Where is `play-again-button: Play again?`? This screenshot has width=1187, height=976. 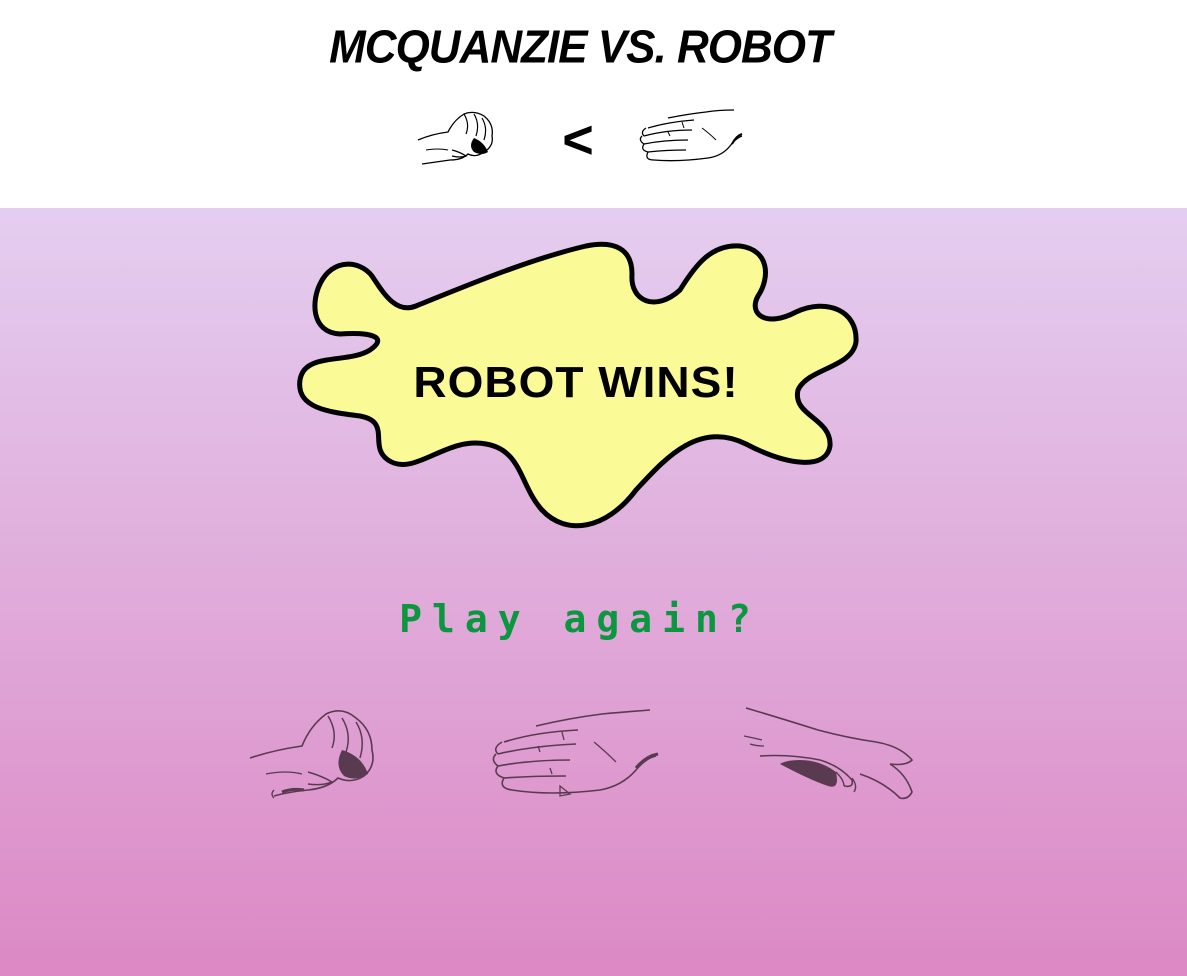 play-again-button: Play again? is located at coordinates (580, 619).